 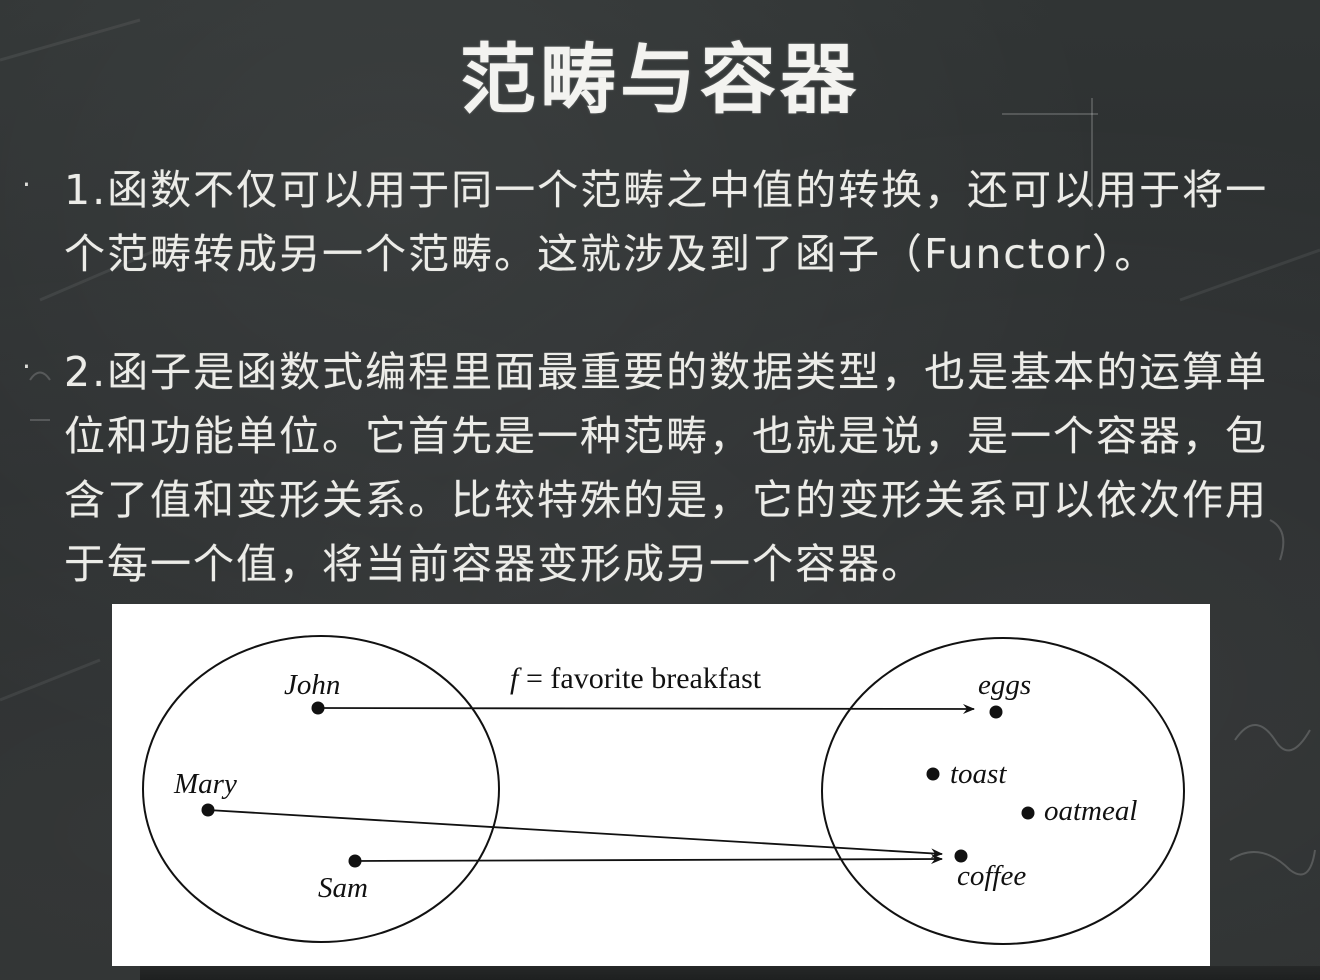 What do you see at coordinates (730, 973) in the screenshot?
I see `board-ledge` at bounding box center [730, 973].